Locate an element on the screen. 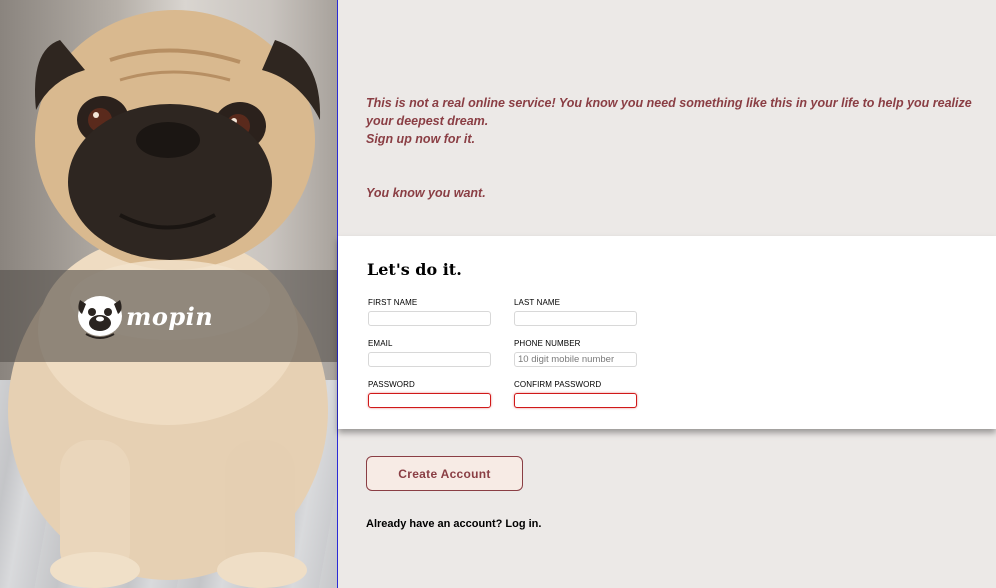 This screenshot has width=996, height=588. password-label: Password is located at coordinates (391, 384).